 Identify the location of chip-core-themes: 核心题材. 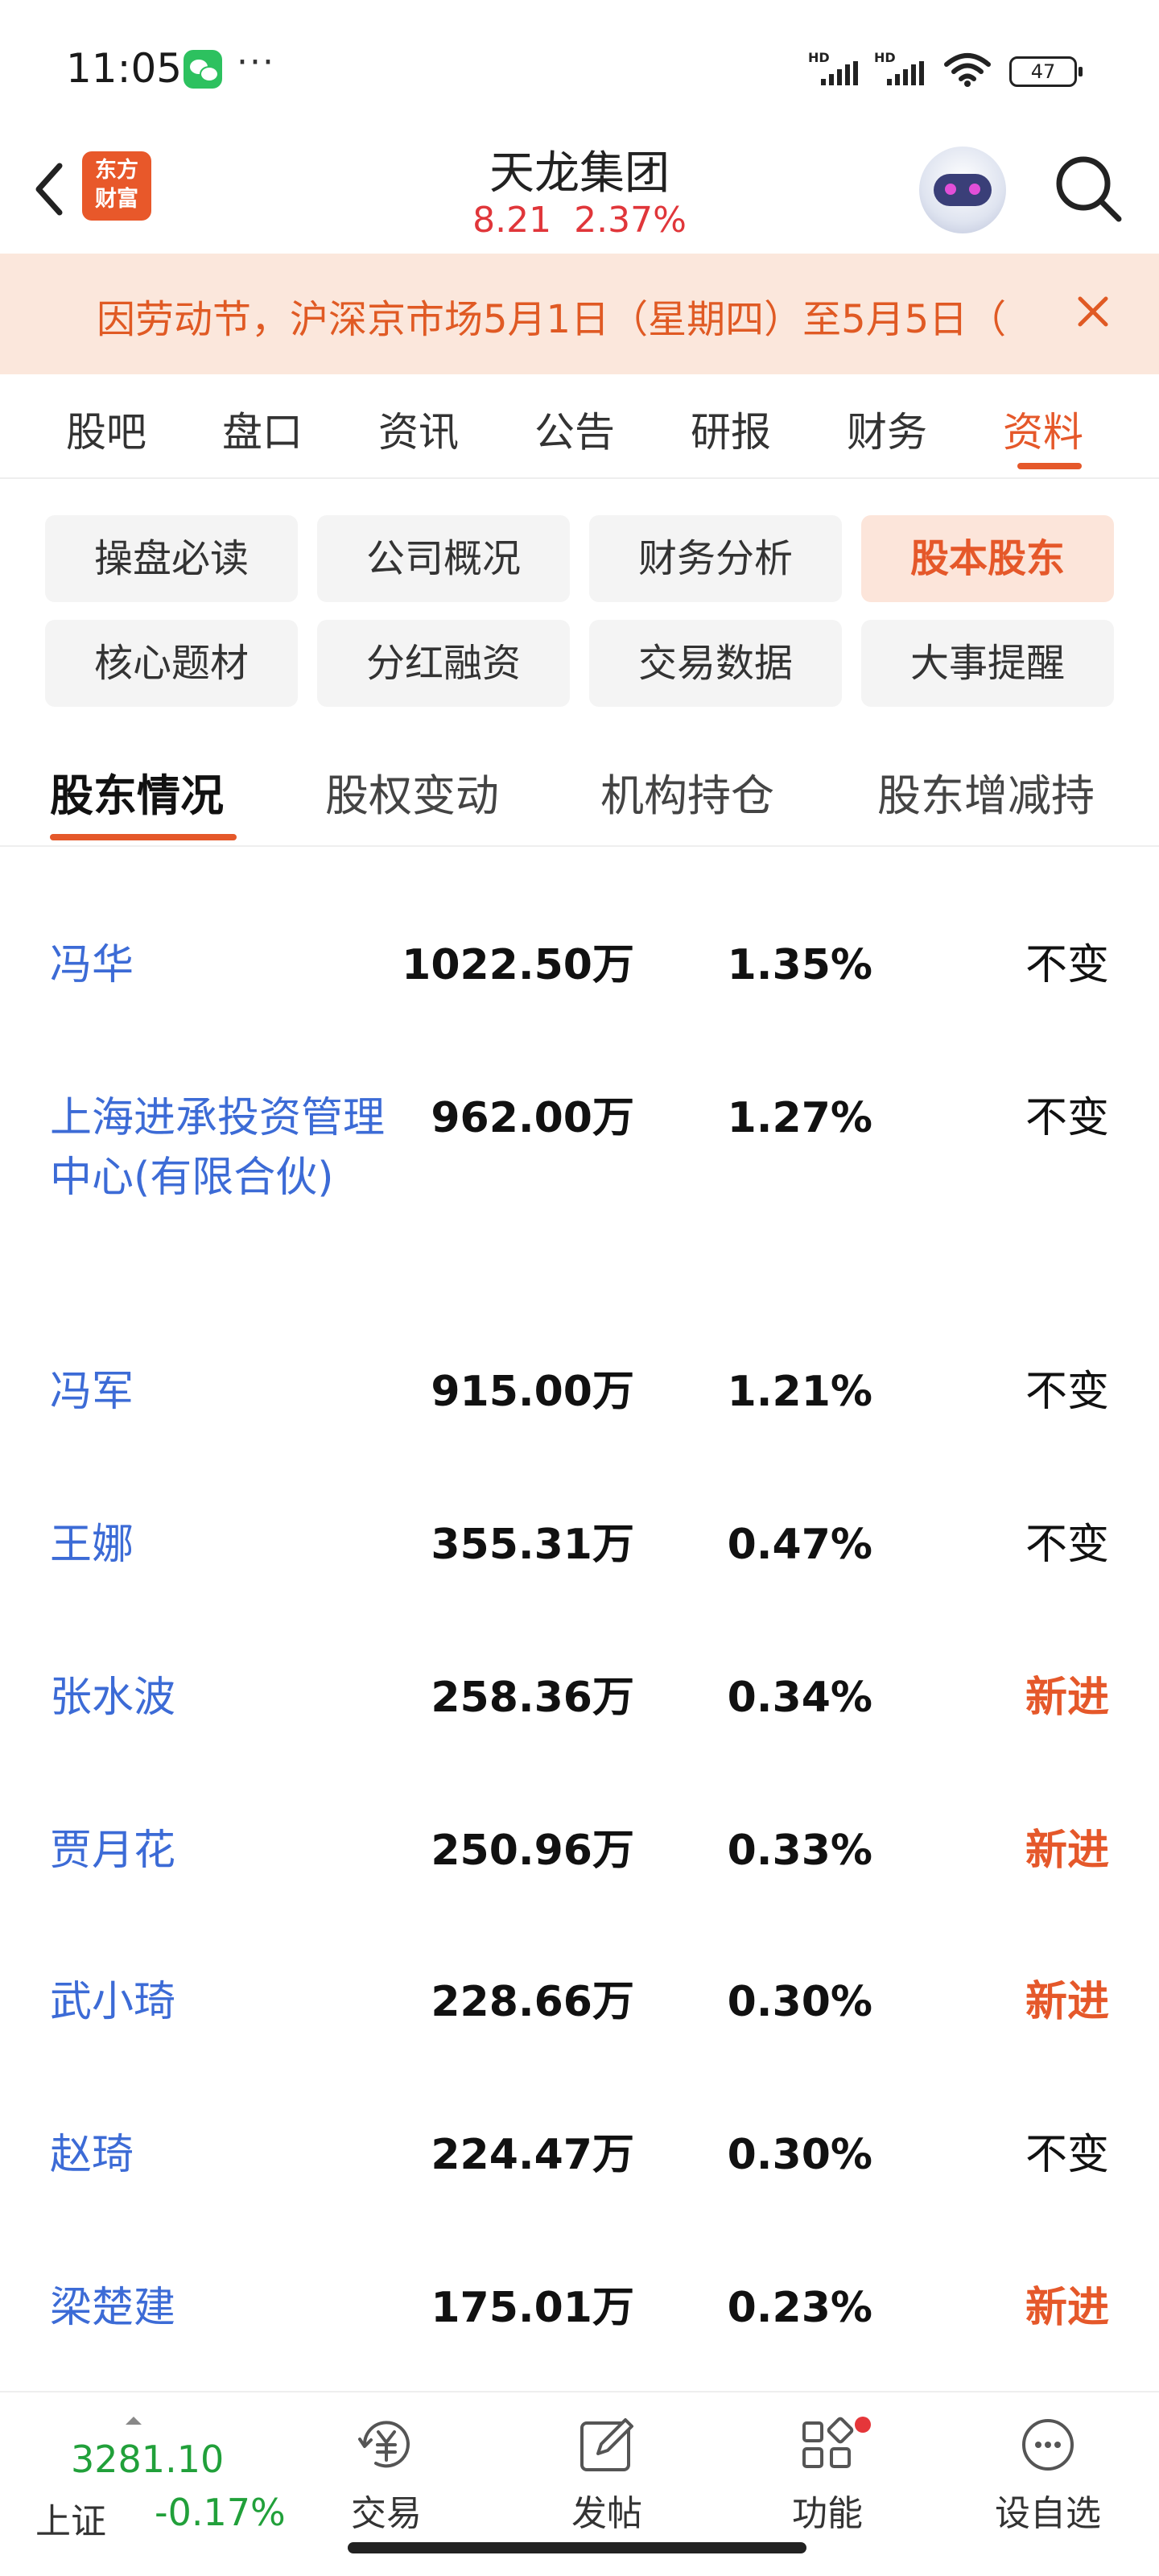
(171, 663).